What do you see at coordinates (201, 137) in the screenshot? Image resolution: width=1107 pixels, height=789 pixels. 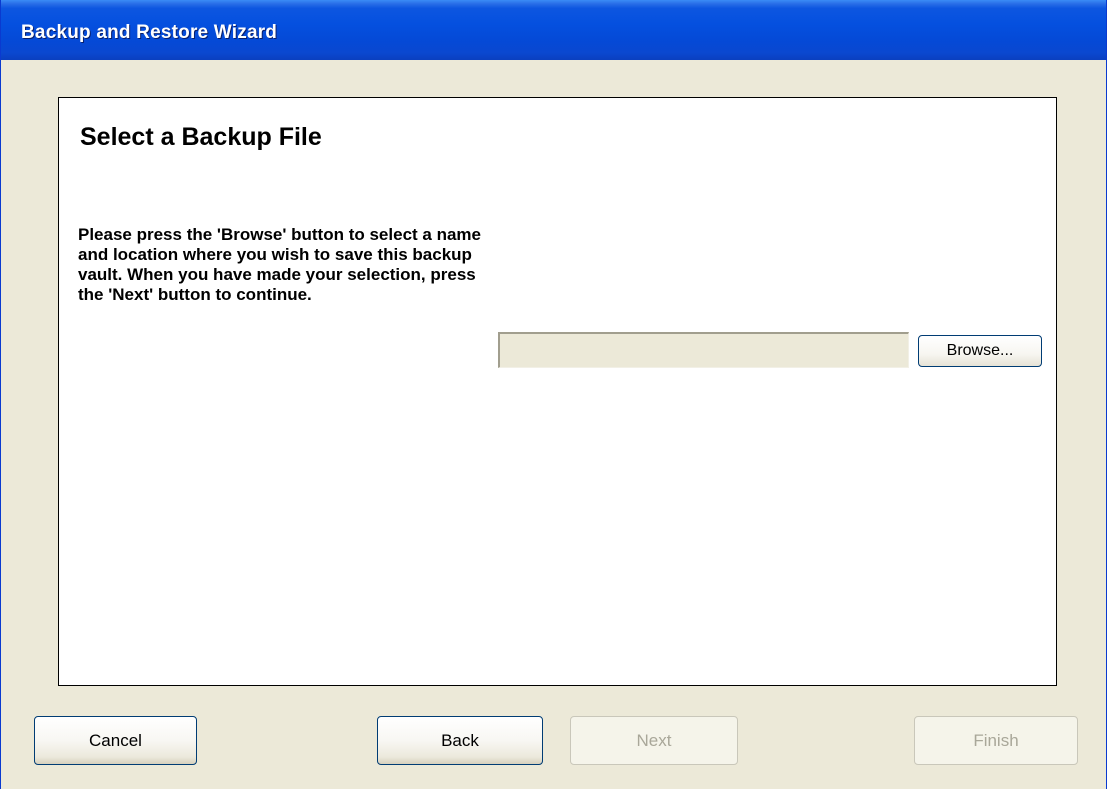 I see `page-title: Select a Backup File` at bounding box center [201, 137].